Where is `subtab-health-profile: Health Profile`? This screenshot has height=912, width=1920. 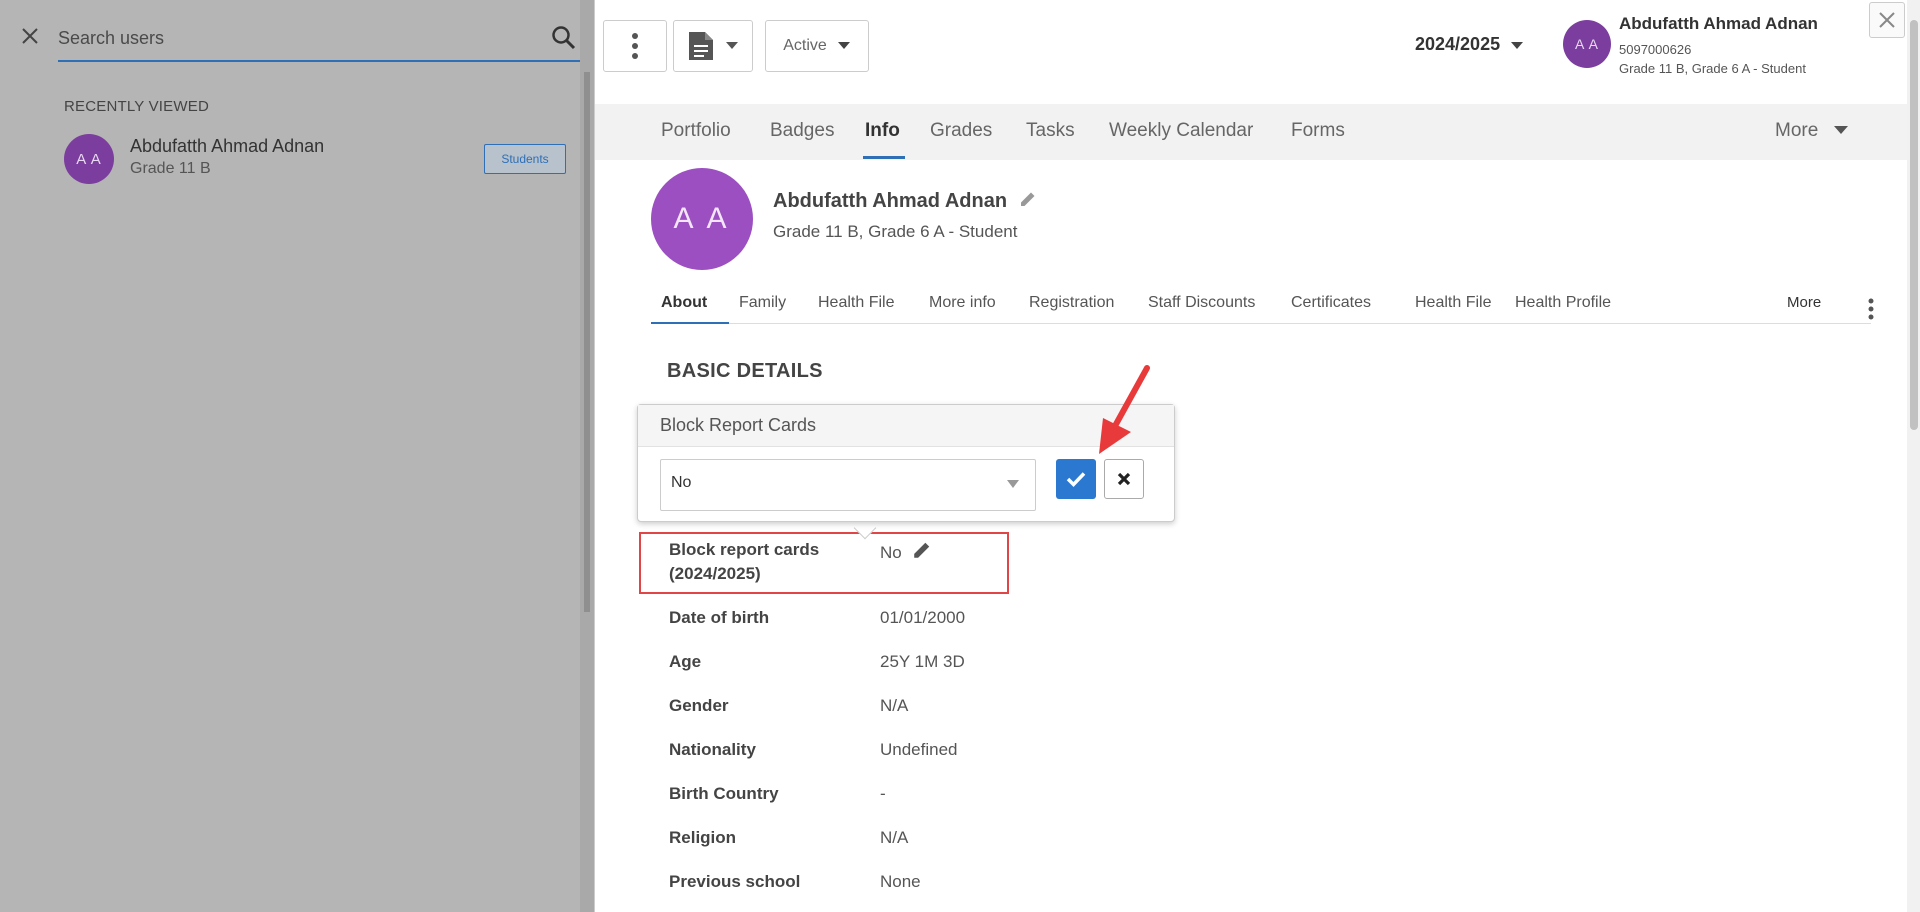 subtab-health-profile: Health Profile is located at coordinates (1563, 303).